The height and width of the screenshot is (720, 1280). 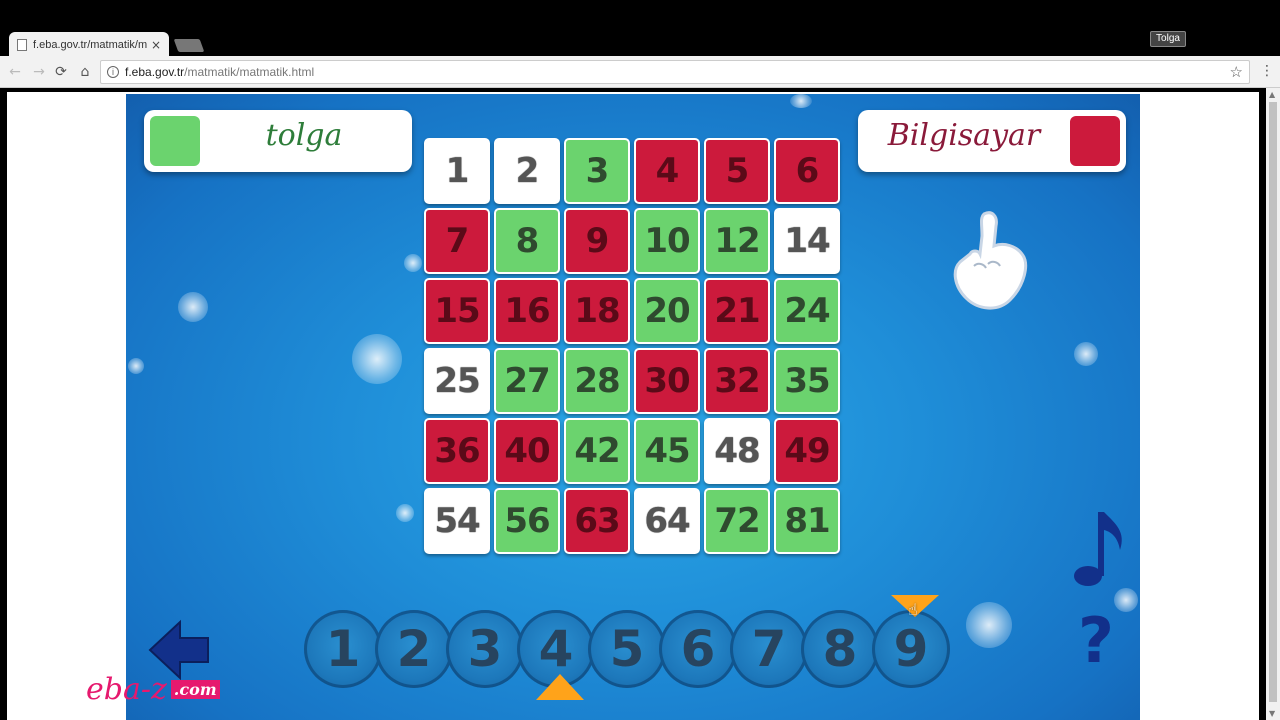 What do you see at coordinates (640, 29) in the screenshot?
I see `browser-titlebar: f.eba.gov.tr/matmatik/ma × Tolga` at bounding box center [640, 29].